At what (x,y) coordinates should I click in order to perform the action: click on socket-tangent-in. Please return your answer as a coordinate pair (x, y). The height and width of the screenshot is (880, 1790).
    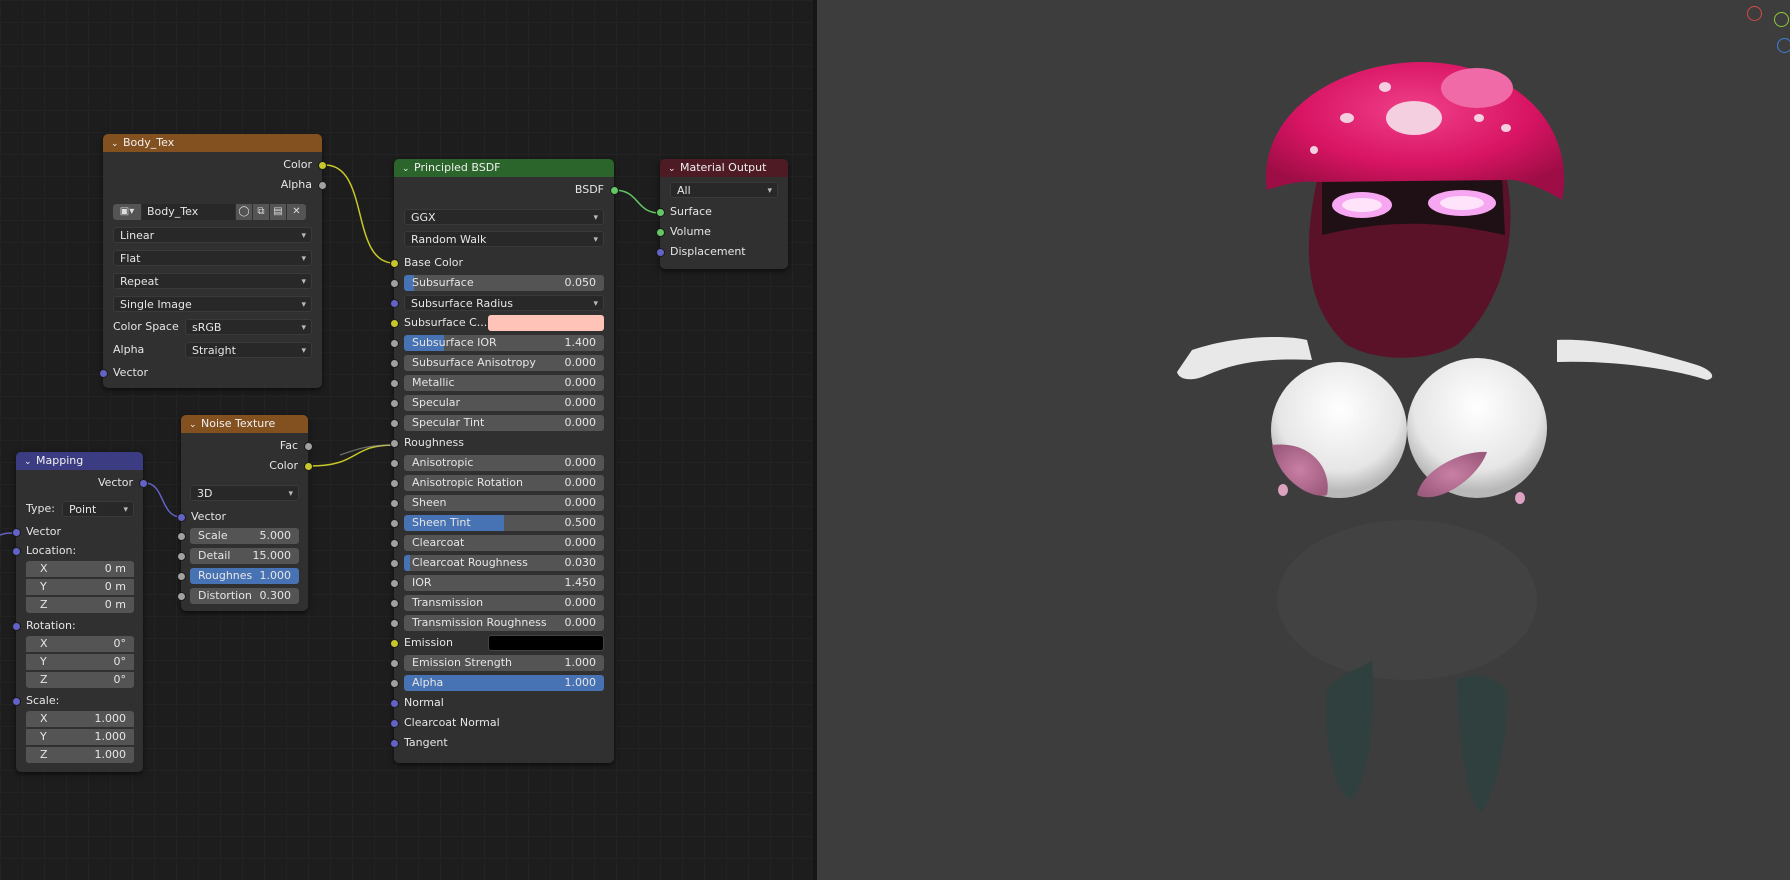
    Looking at the image, I should click on (394, 743).